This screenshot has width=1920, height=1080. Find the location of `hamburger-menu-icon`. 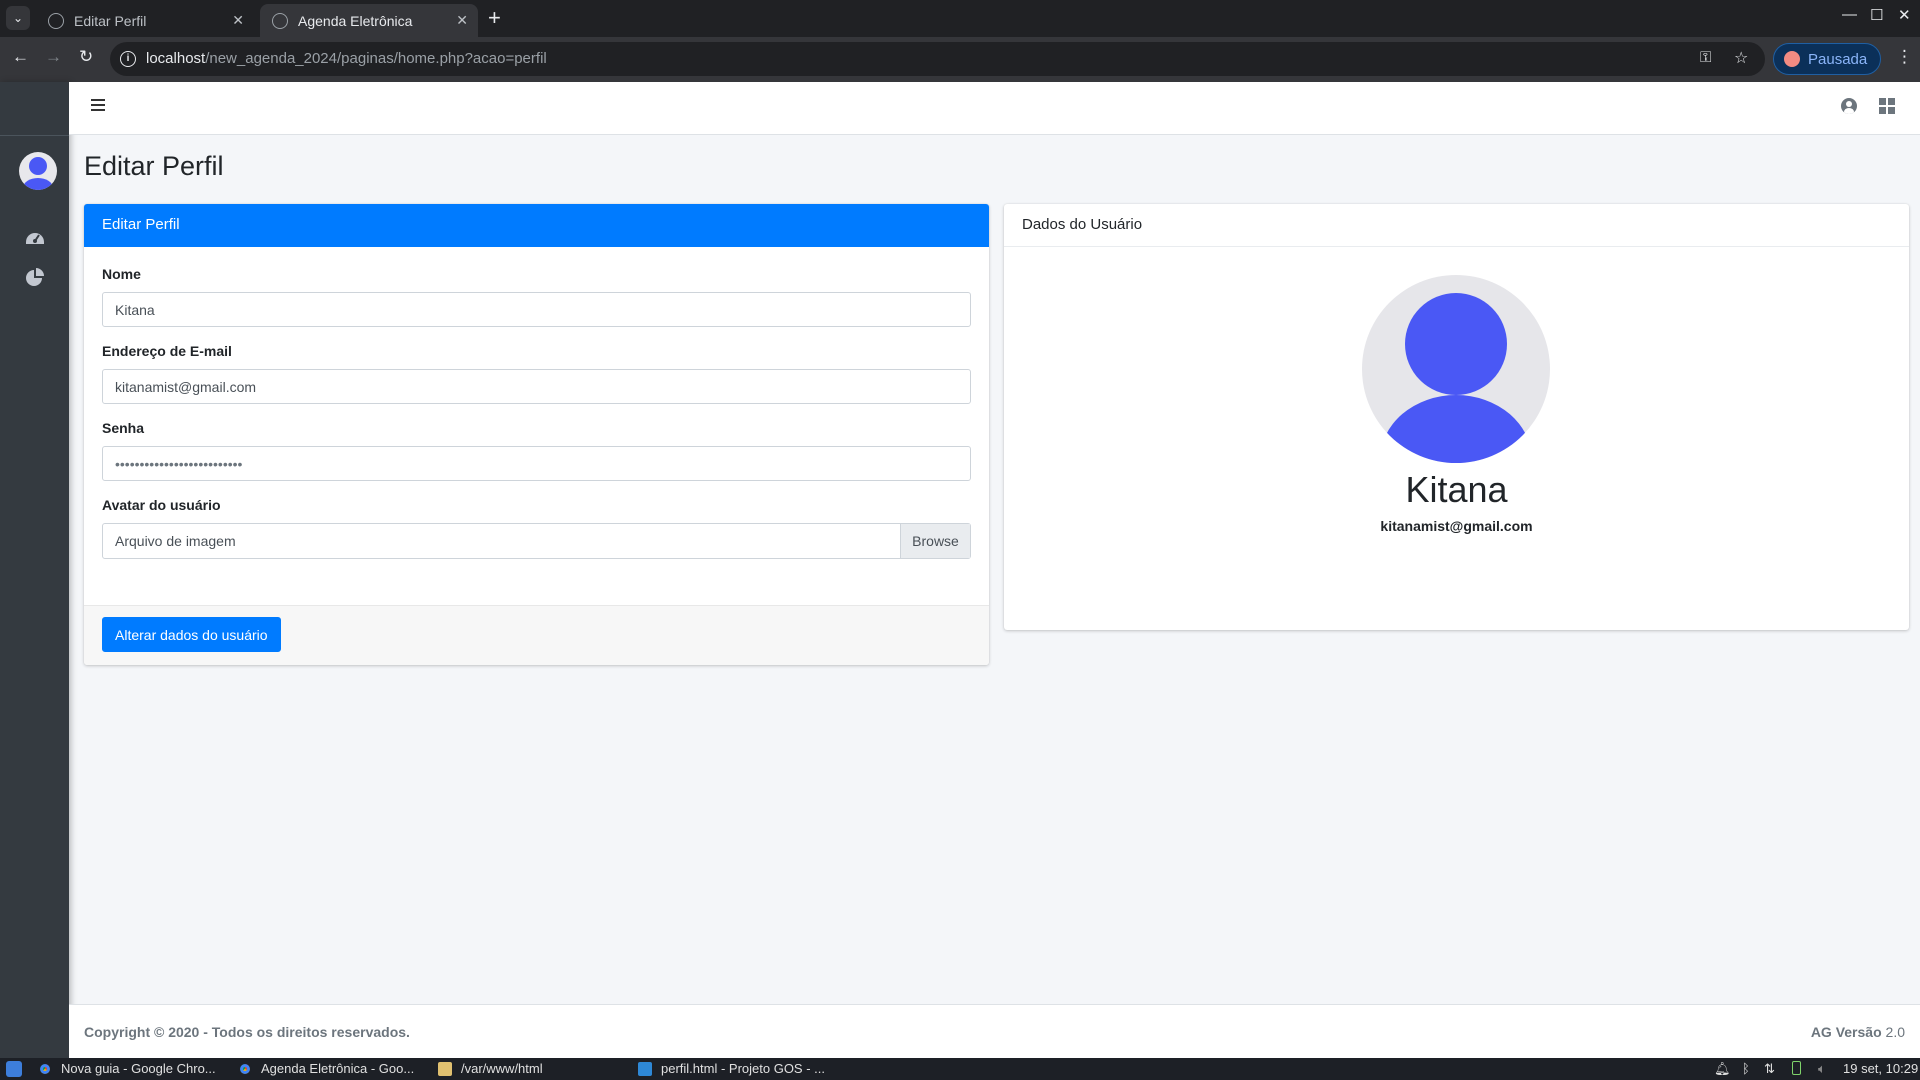

hamburger-menu-icon is located at coordinates (98, 105).